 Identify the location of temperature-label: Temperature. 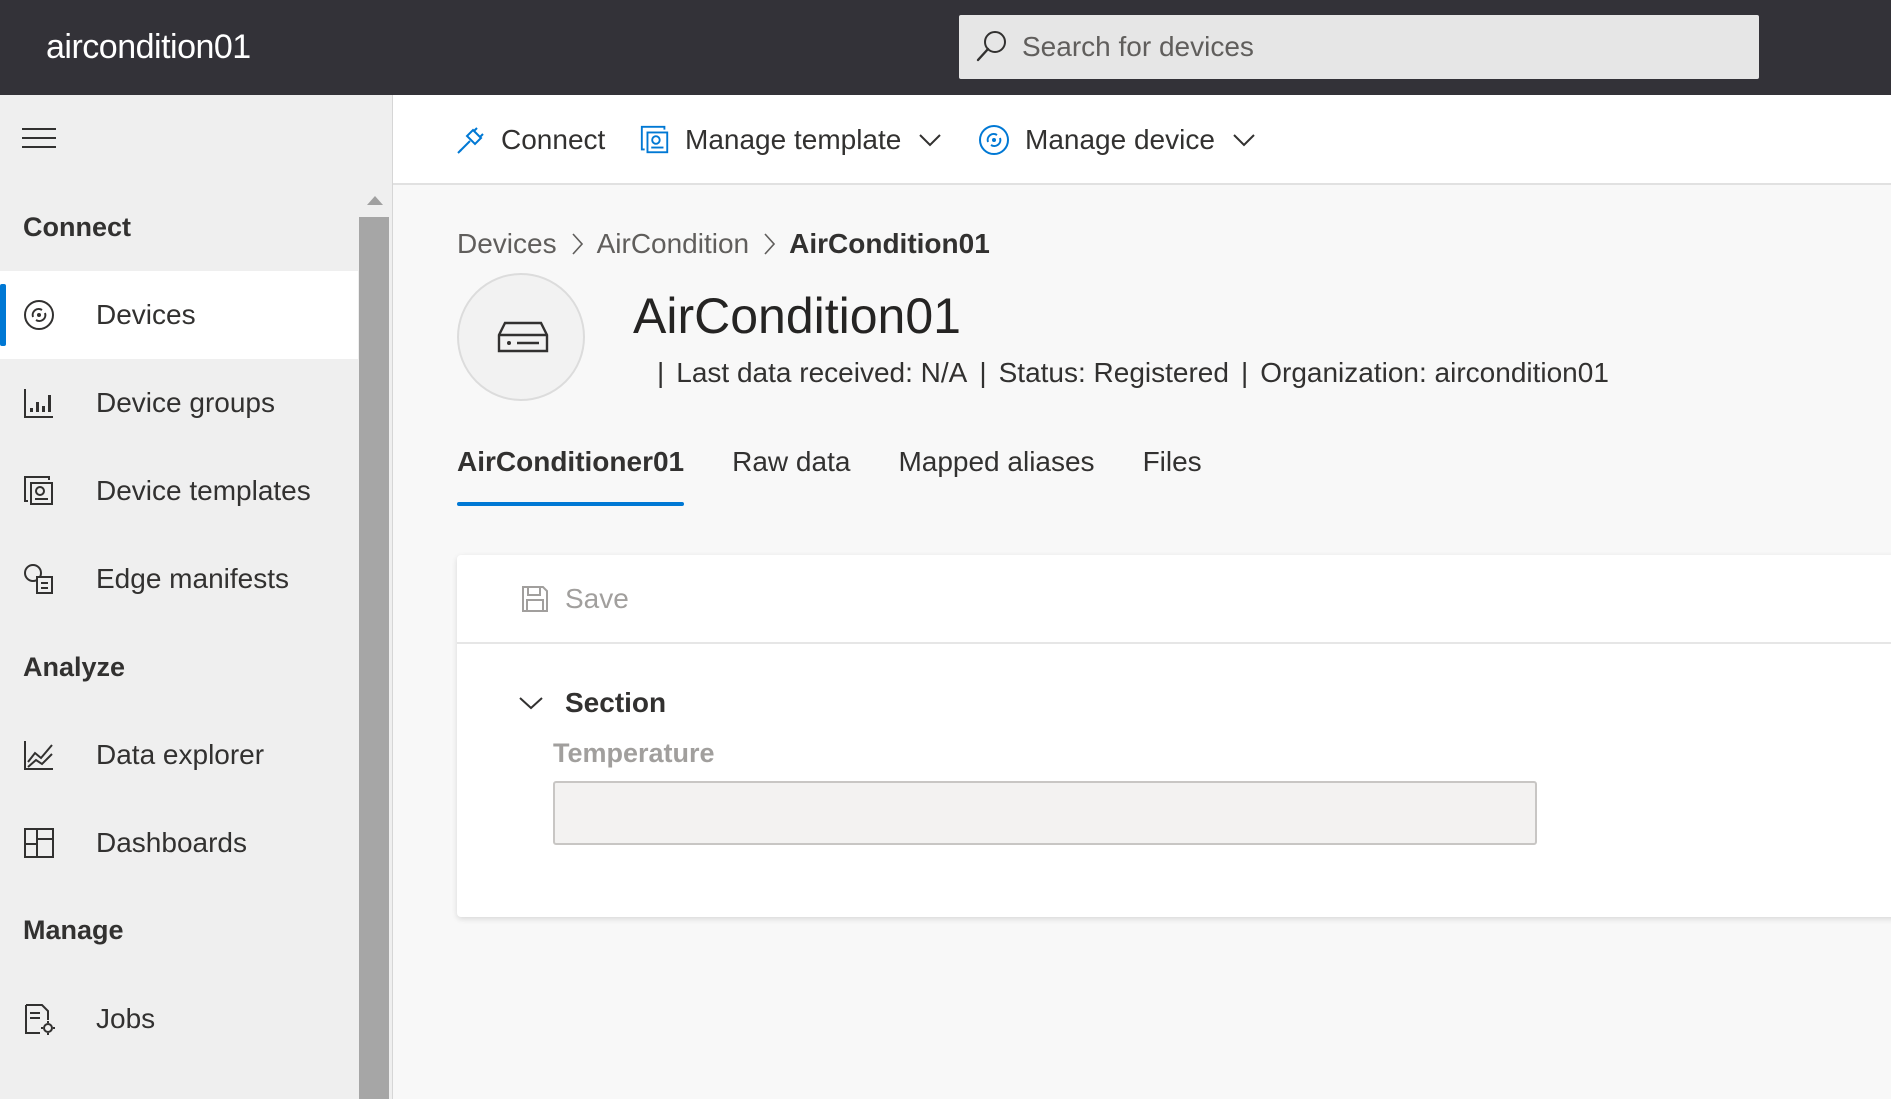
(634, 753).